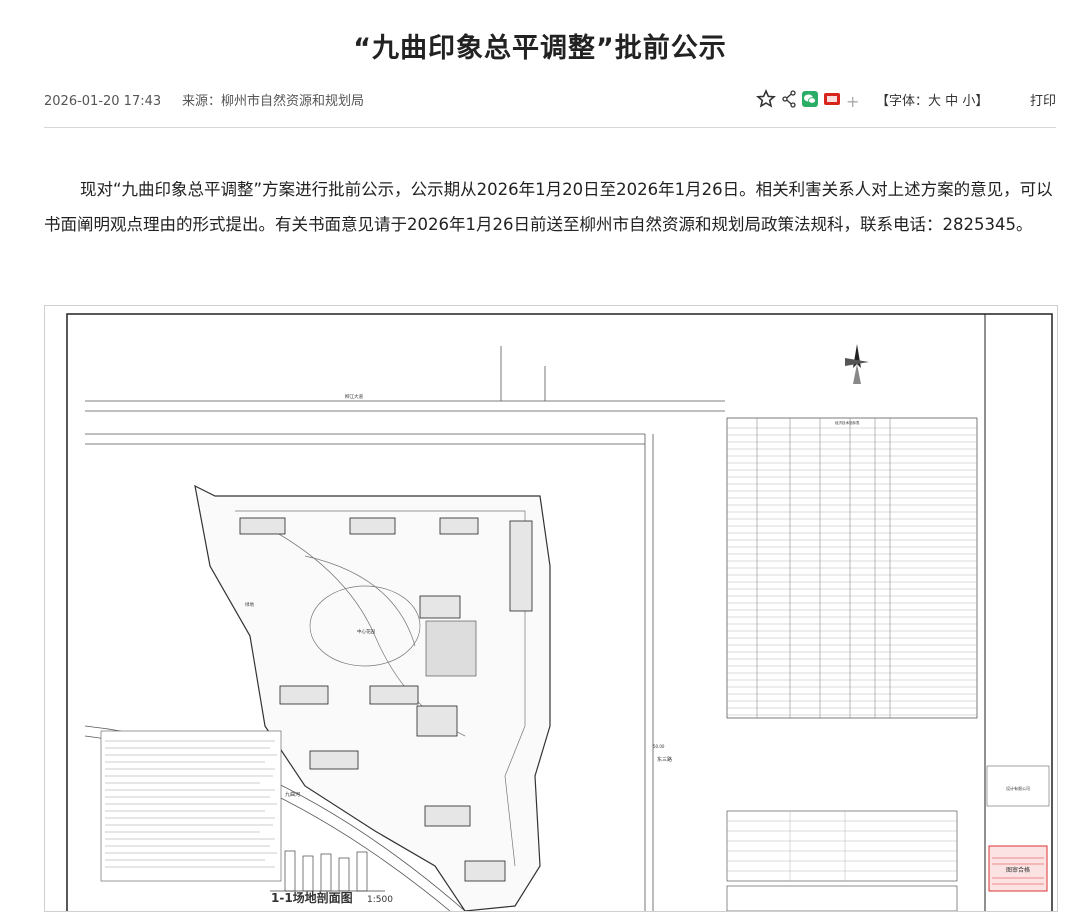  Describe the element at coordinates (664, 759) in the screenshot. I see `road-label-right: 东三路` at that location.